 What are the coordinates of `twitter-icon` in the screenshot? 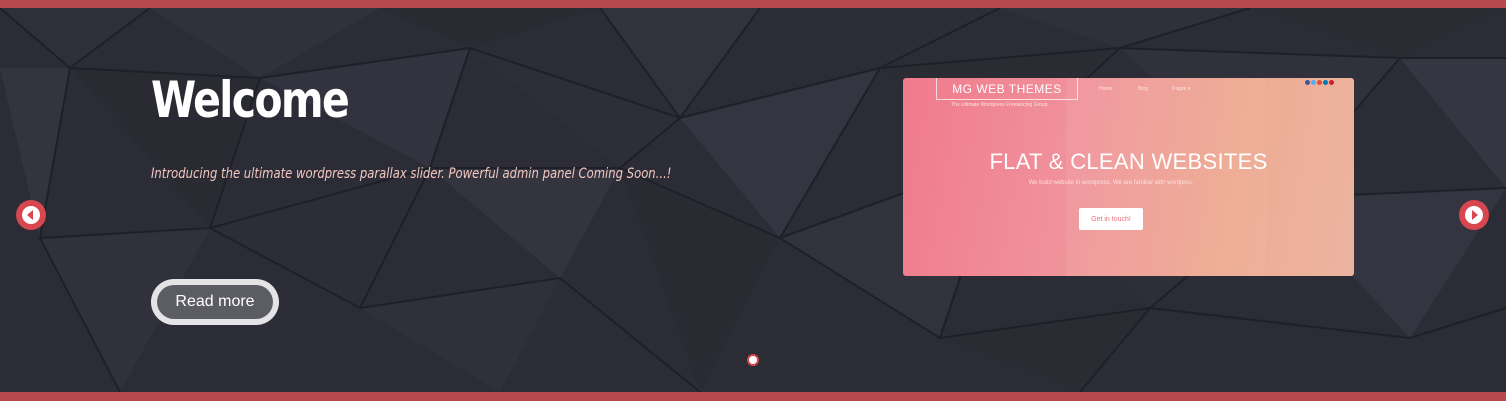 It's located at (1313, 82).